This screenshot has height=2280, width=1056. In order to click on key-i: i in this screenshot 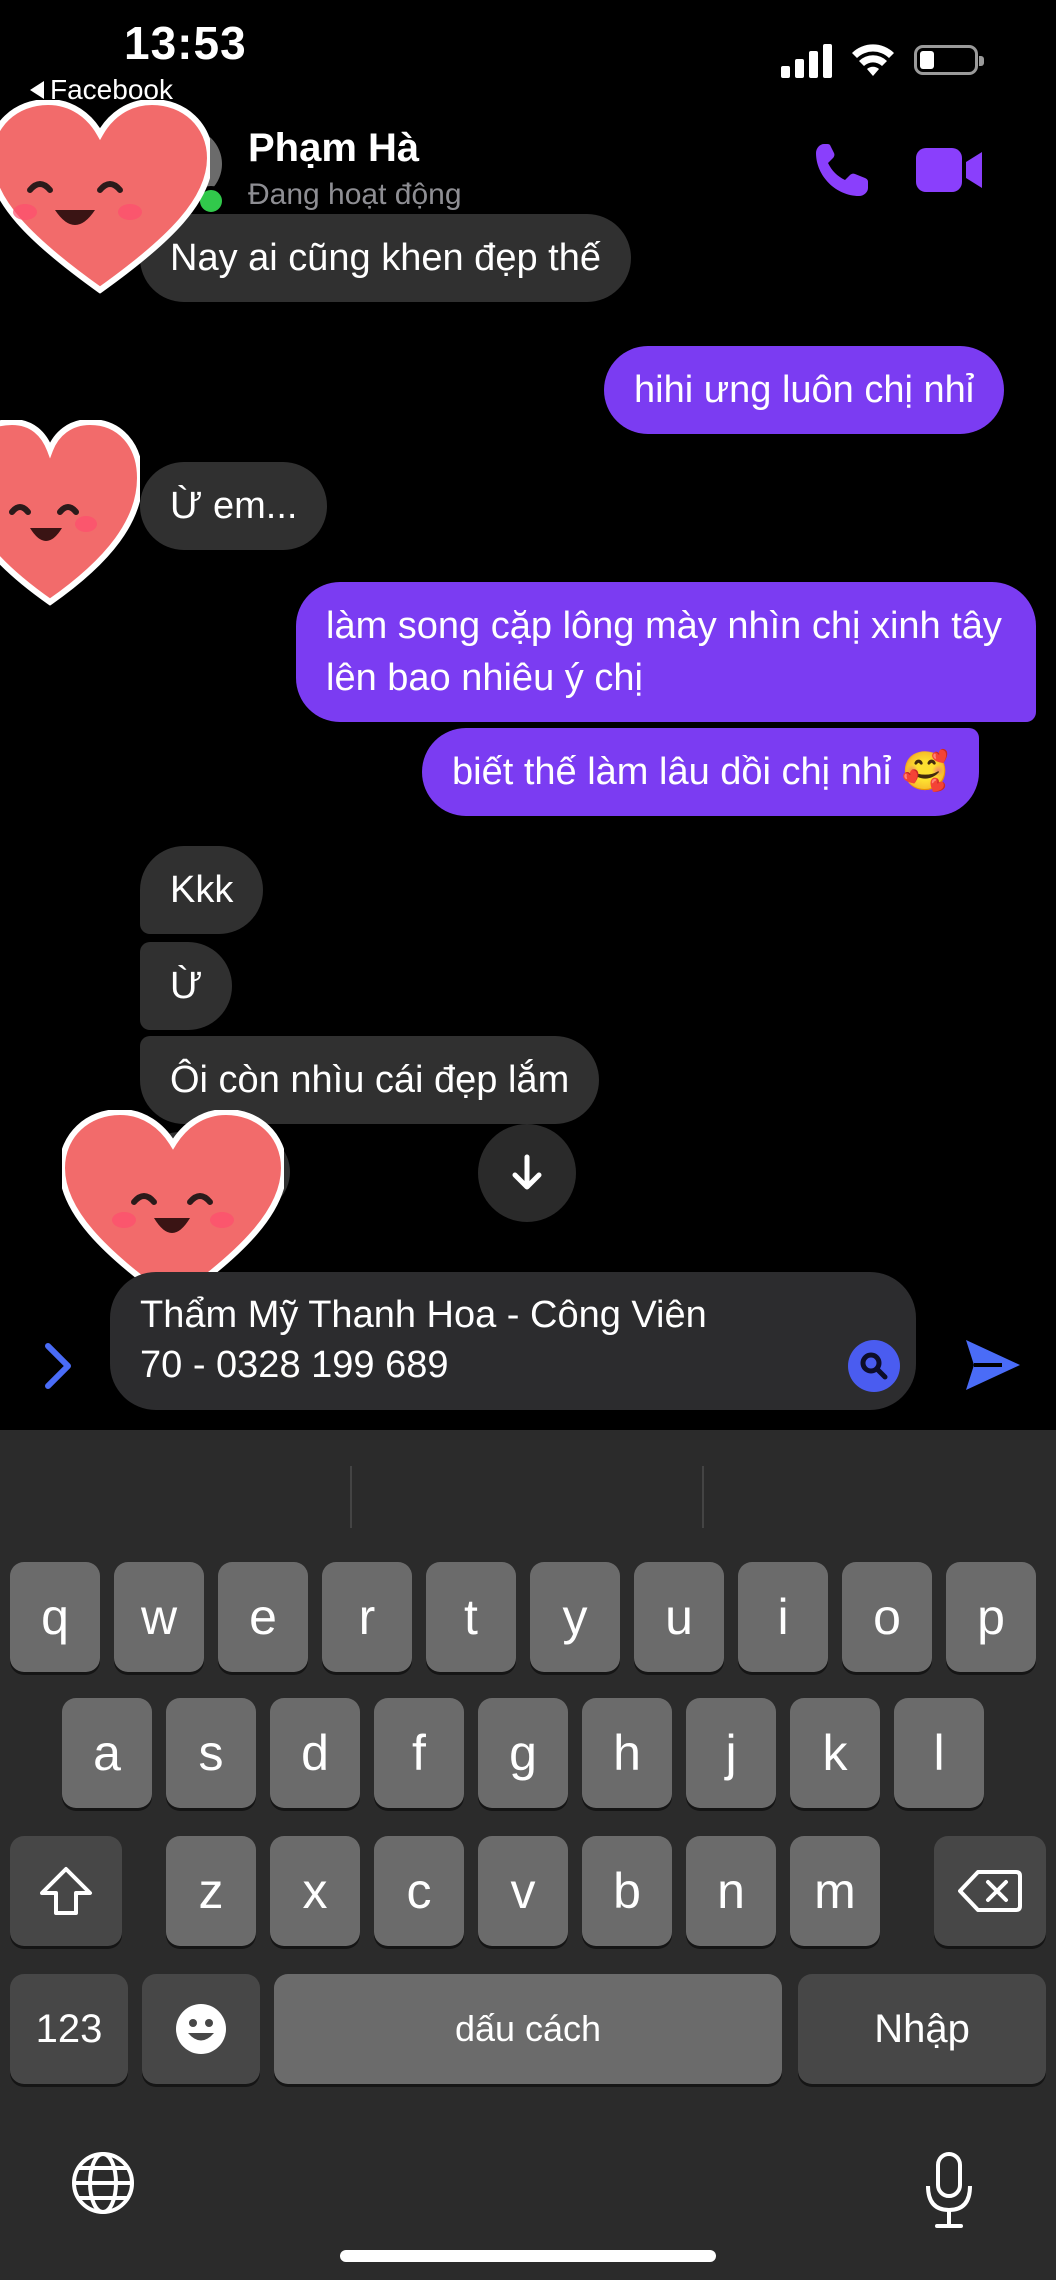, I will do `click(783, 1617)`.